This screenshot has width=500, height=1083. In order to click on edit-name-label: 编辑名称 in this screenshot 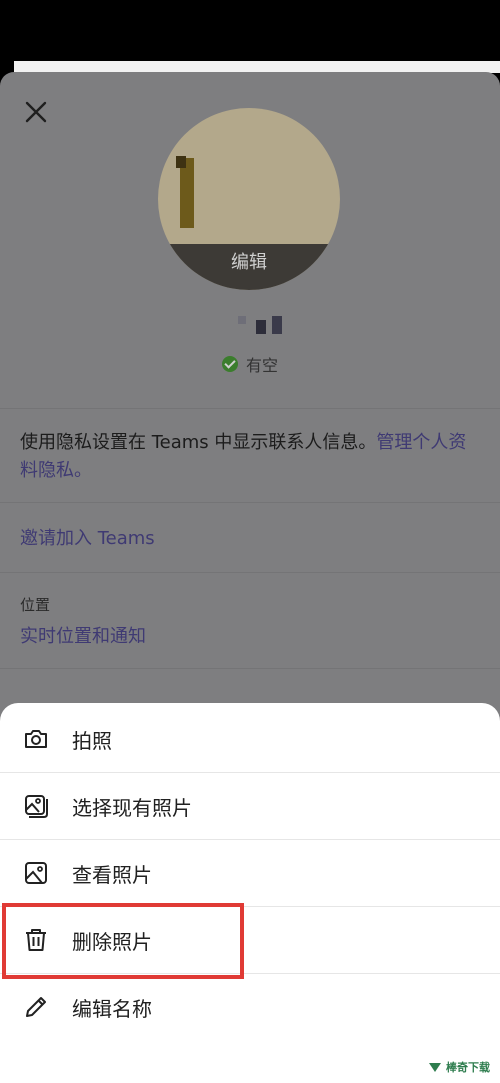, I will do `click(112, 1008)`.